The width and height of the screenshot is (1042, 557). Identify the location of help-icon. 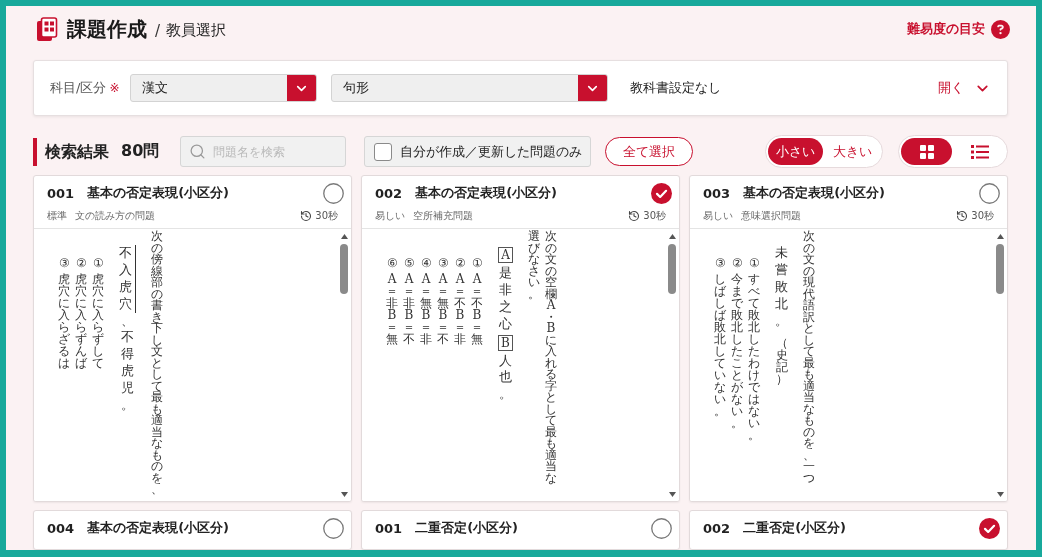
(1000, 29).